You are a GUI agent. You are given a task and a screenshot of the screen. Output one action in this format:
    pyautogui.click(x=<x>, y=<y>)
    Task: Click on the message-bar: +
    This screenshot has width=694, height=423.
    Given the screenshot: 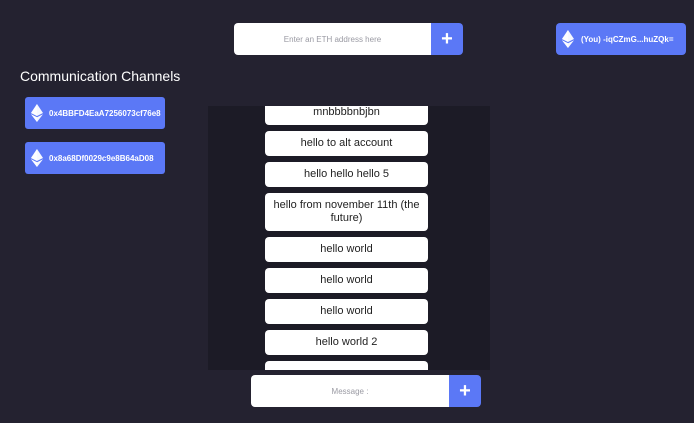 What is the action you would take?
    pyautogui.click(x=366, y=391)
    